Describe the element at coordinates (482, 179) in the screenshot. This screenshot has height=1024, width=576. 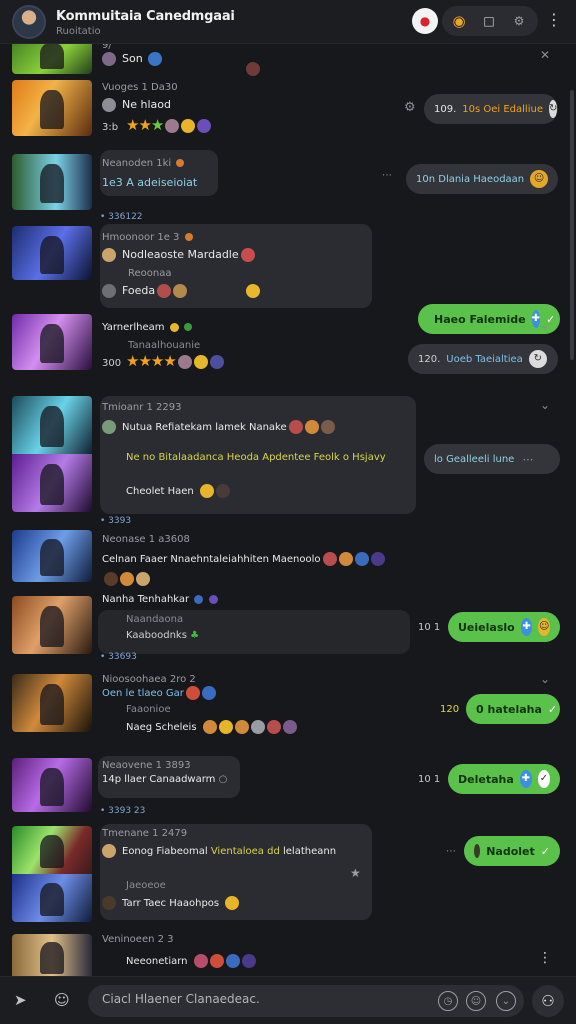
I see `reply-pill: 10n Dlania Haeodaan ☺` at that location.